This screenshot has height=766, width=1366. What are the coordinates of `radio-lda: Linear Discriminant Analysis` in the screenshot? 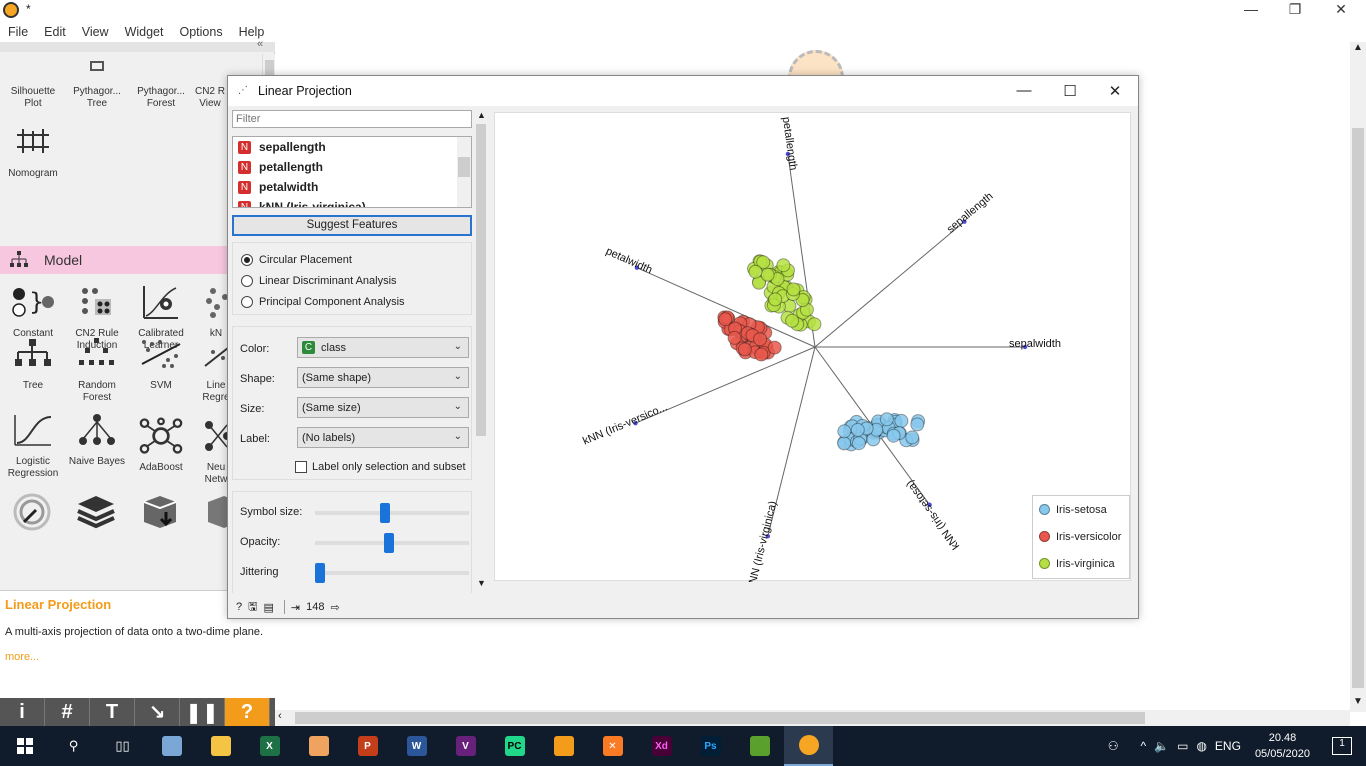 It's located at (352, 280).